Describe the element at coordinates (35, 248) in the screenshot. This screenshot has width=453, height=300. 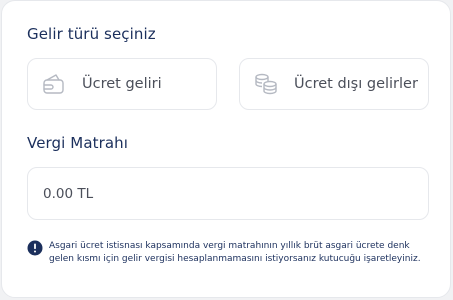
I see `alert-icon` at that location.